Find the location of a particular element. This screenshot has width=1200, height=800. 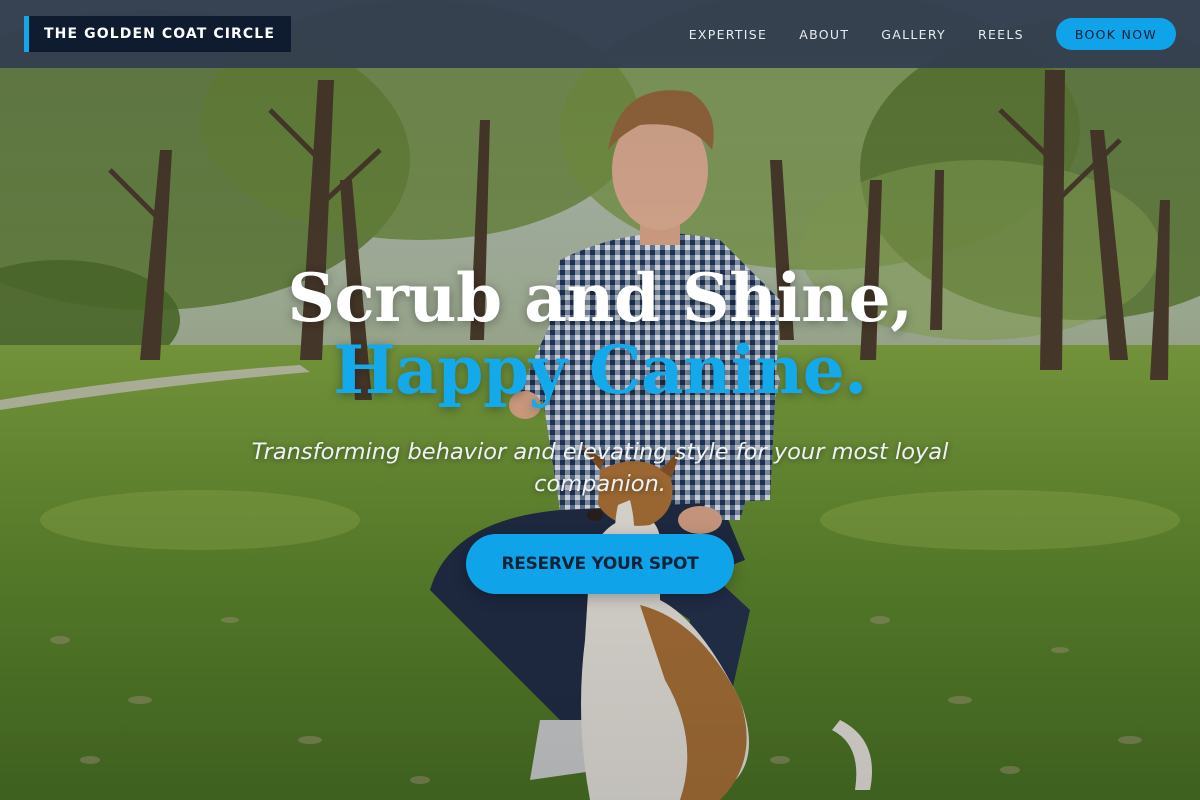

nav-links: EXPERTISE ABOUT GALLERY REELS BOOK NOW is located at coordinates (916, 34).